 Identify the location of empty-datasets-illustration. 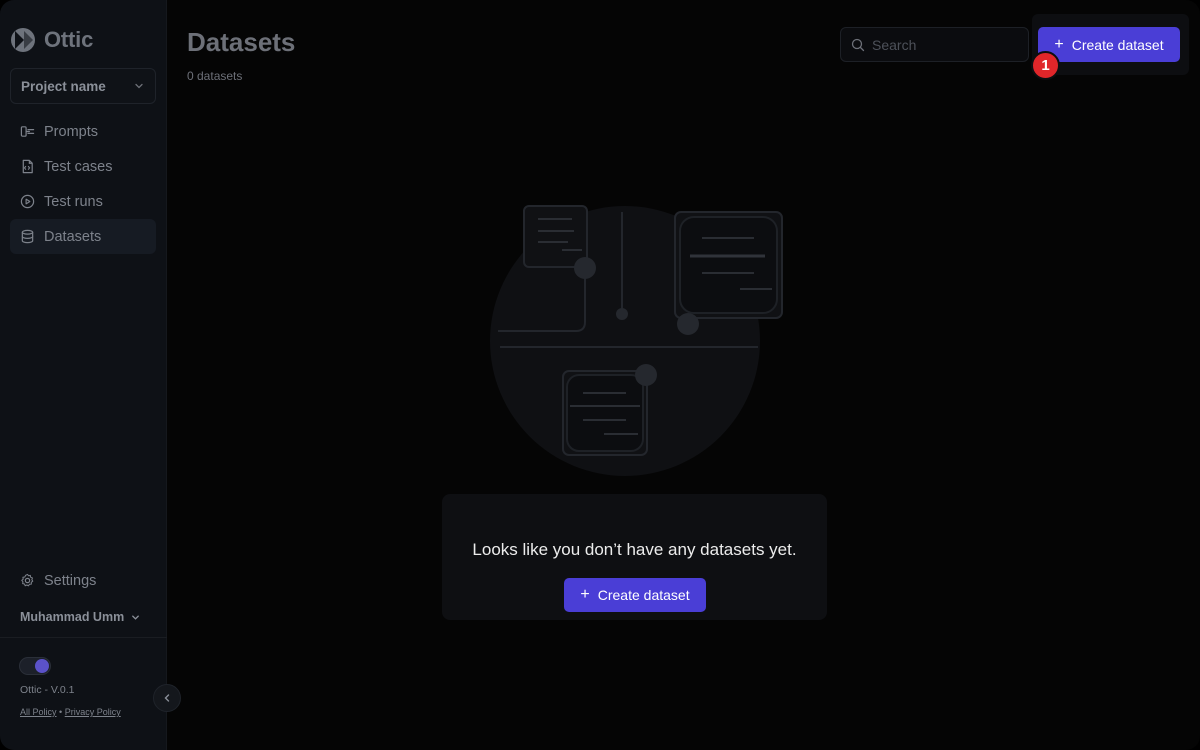
(636, 340).